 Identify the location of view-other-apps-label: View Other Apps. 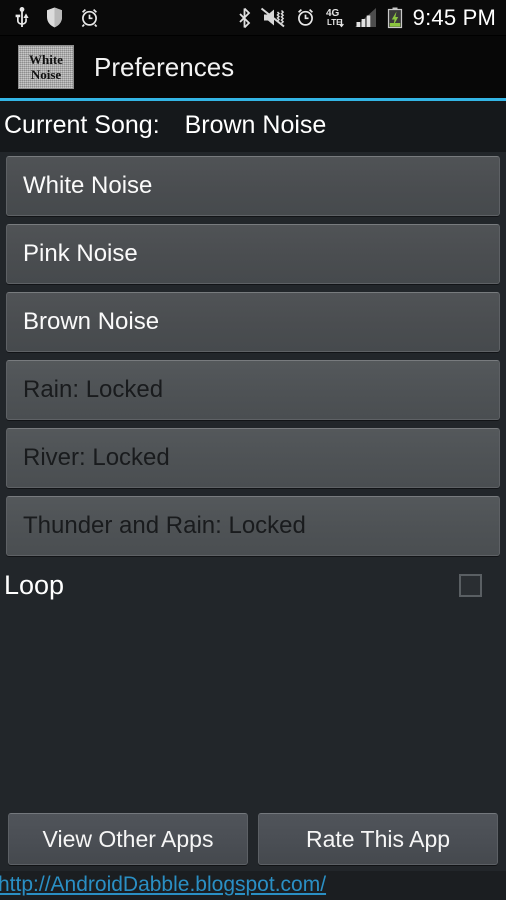
(128, 838).